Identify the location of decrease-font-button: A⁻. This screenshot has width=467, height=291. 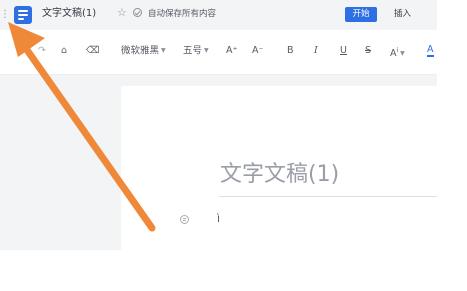
(258, 51).